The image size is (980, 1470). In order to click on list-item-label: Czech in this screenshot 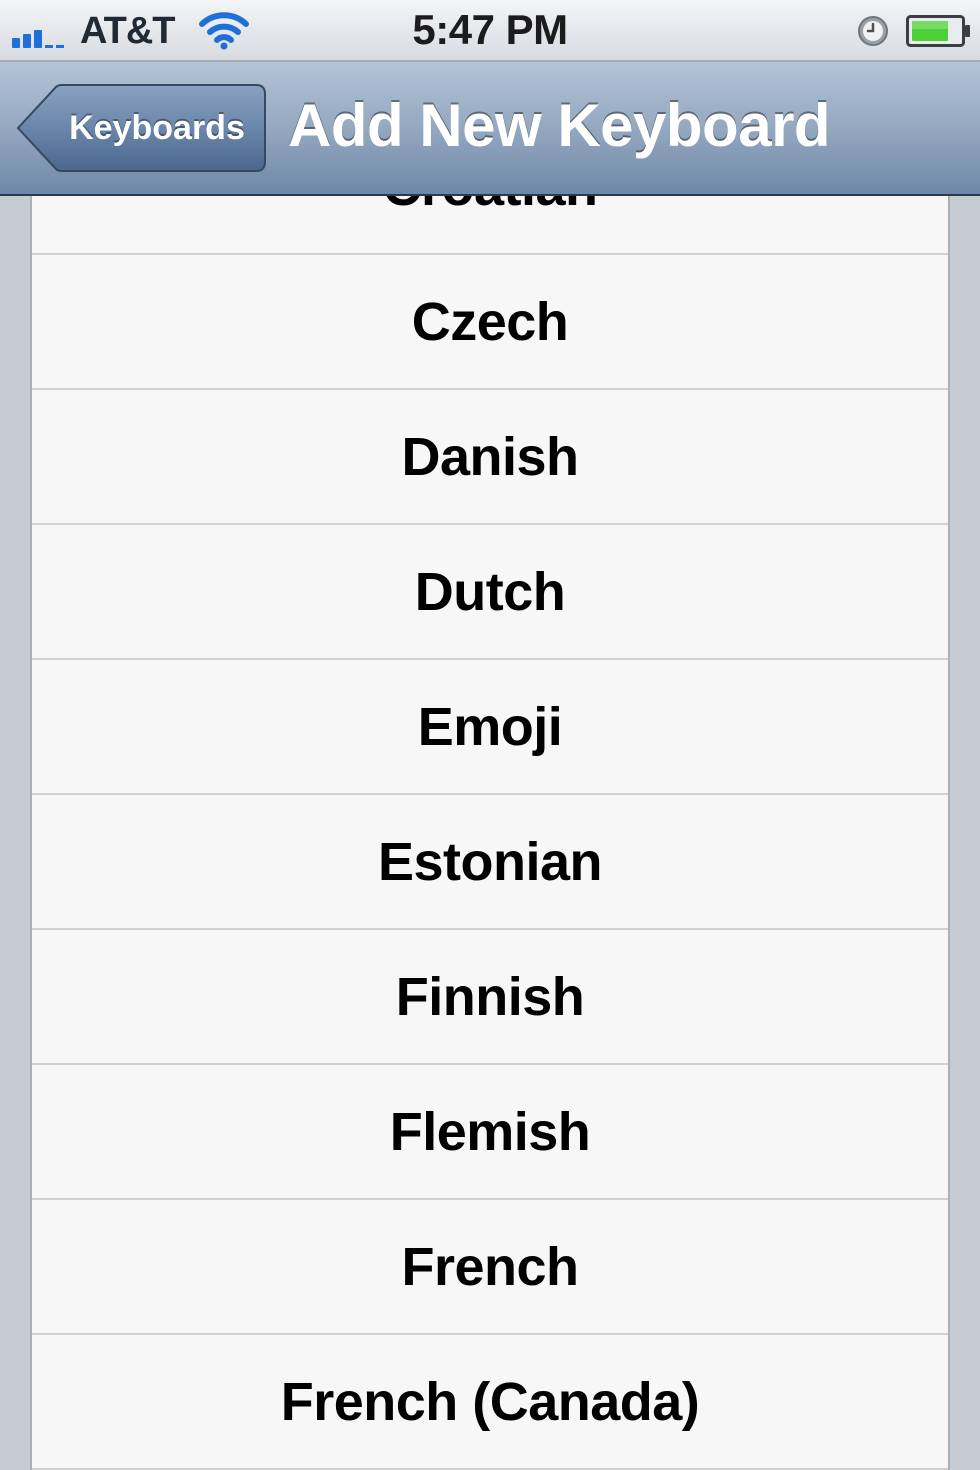, I will do `click(490, 321)`.